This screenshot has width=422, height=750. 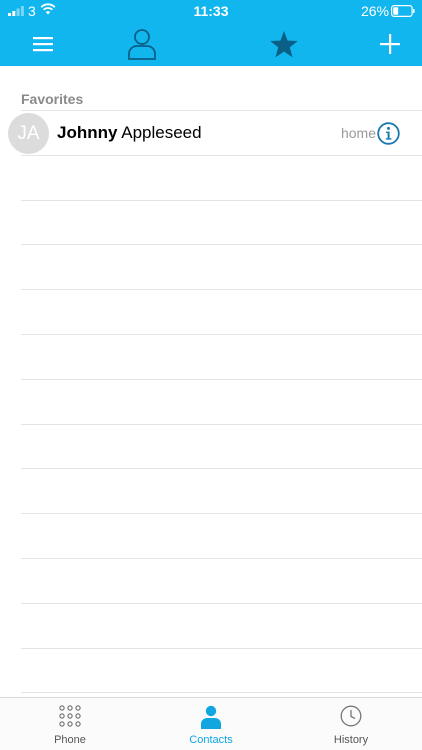 I want to click on battery-icon, so click(x=403, y=11).